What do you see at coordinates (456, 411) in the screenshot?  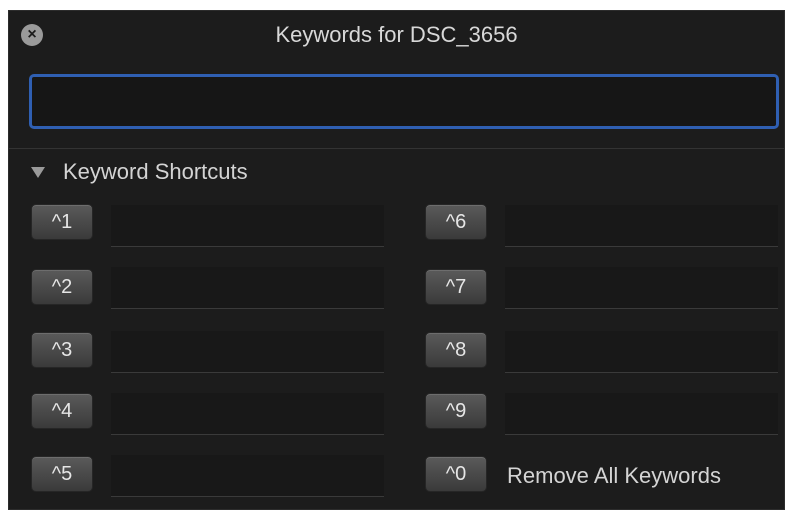 I see `shortcut-button-9: ^9` at bounding box center [456, 411].